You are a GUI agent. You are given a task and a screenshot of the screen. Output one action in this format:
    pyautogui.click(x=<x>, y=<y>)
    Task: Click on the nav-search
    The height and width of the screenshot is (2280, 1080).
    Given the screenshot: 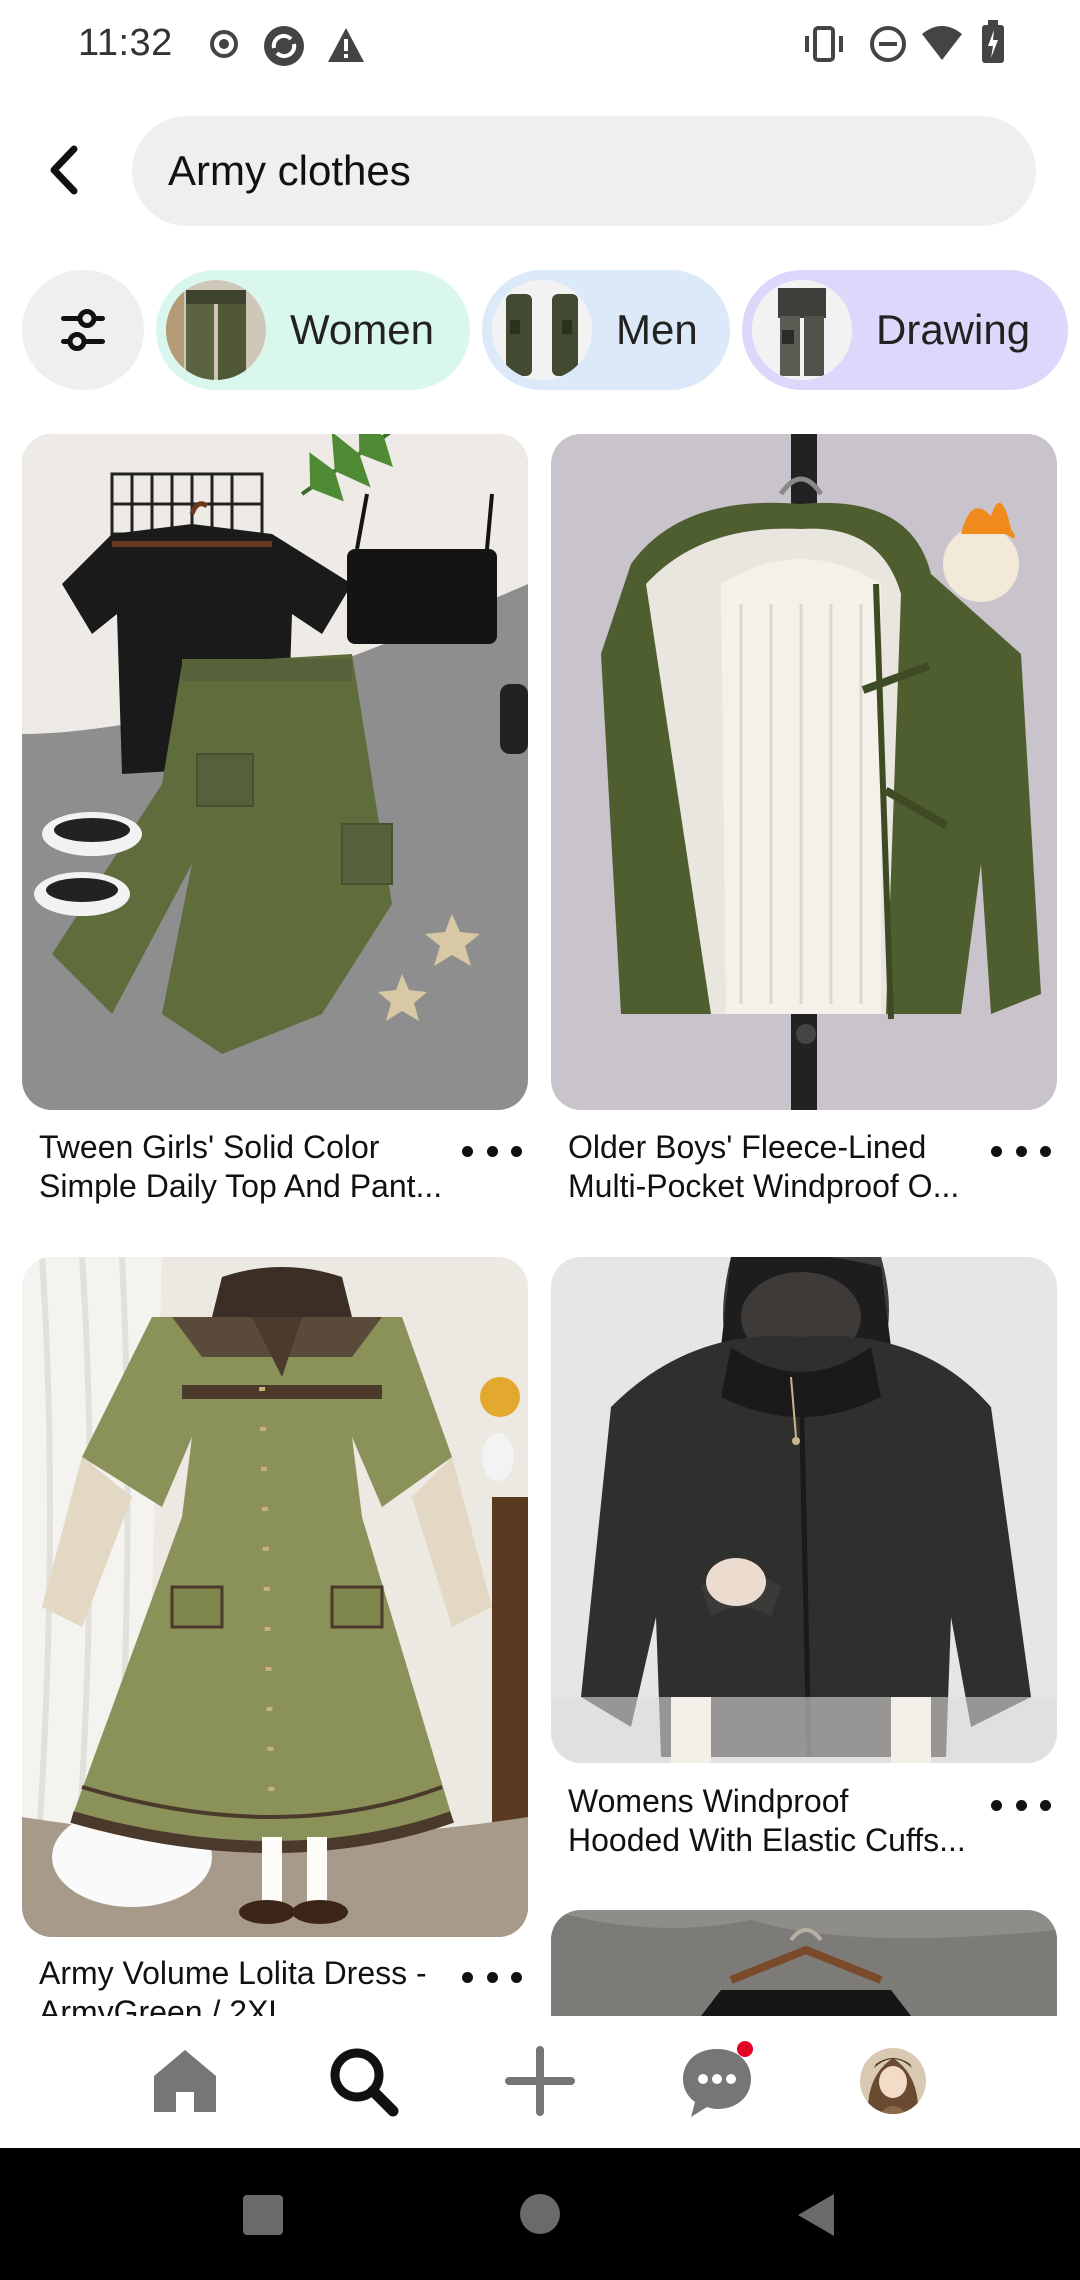 What is the action you would take?
    pyautogui.click(x=363, y=2081)
    